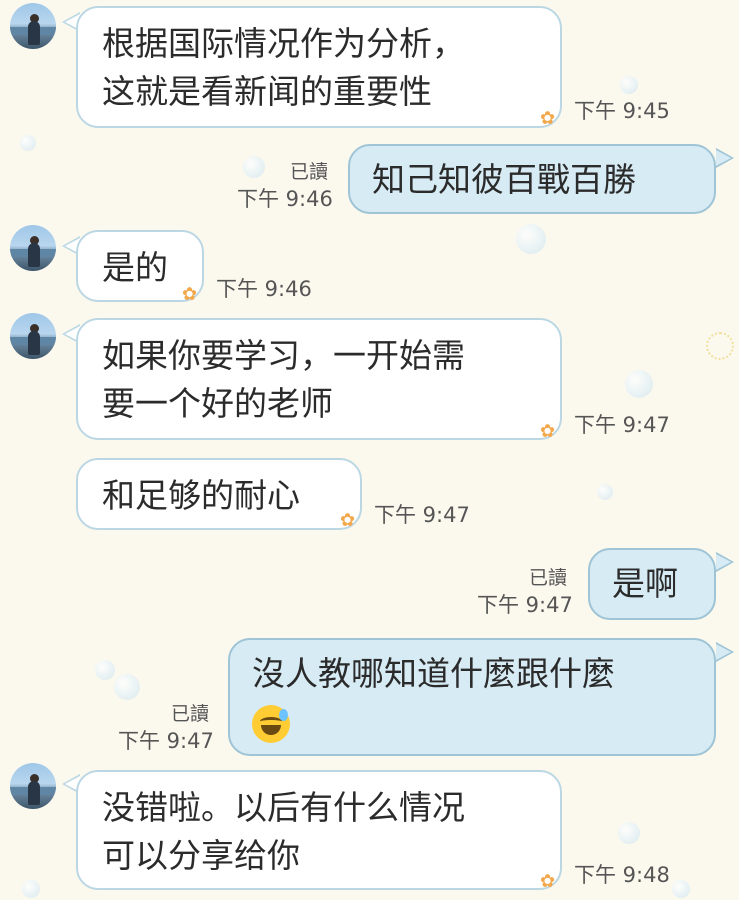 Image resolution: width=739 pixels, height=900 pixels. I want to click on message-bubble-incoming: 和足够的耐心, so click(219, 494).